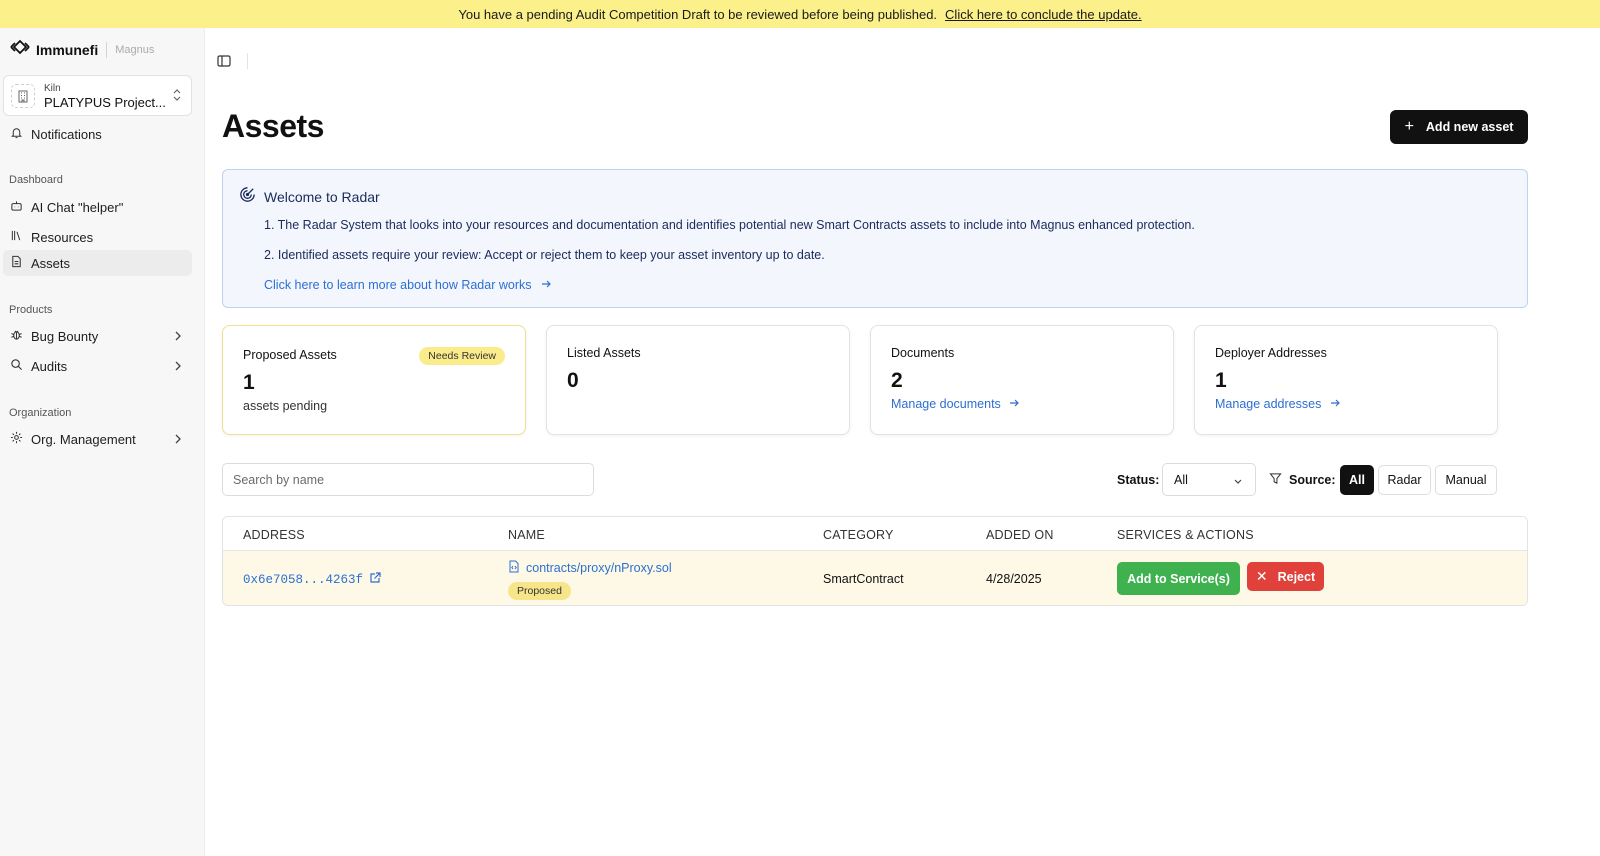  I want to click on card-title: Listed Assets, so click(604, 353).